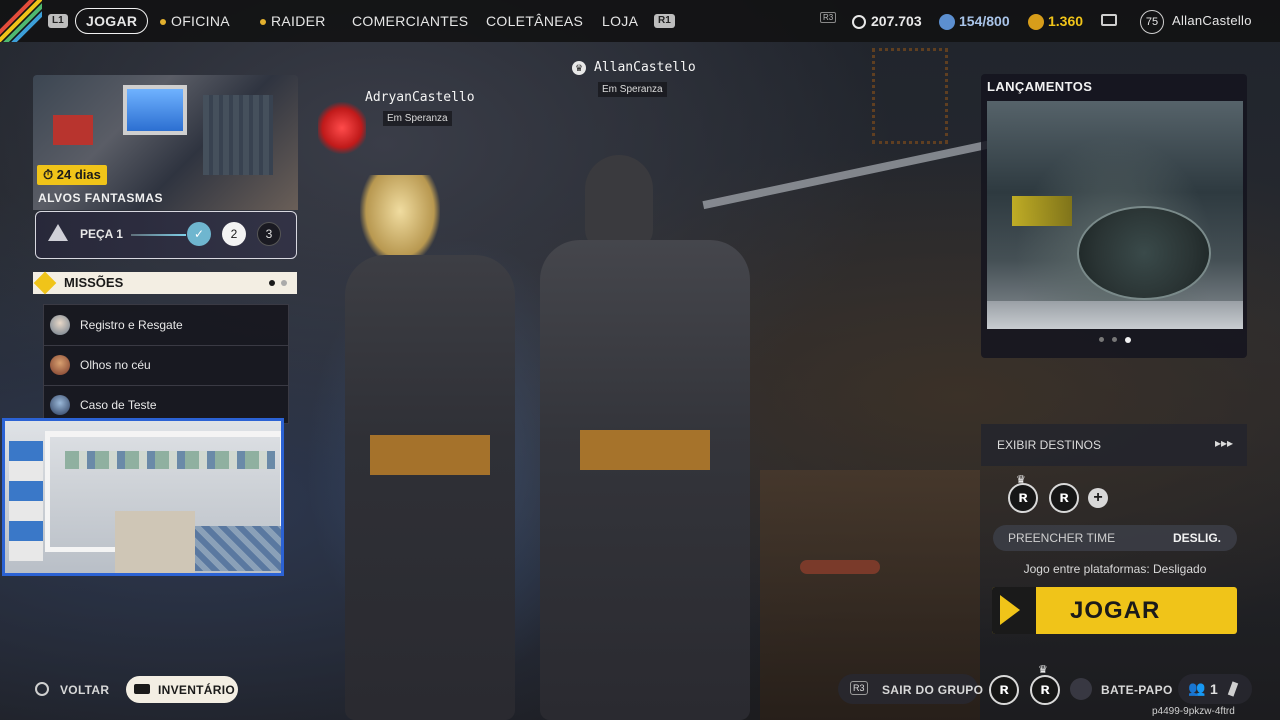 Image resolution: width=1280 pixels, height=720 pixels. I want to click on coin-icon, so click(1036, 22).